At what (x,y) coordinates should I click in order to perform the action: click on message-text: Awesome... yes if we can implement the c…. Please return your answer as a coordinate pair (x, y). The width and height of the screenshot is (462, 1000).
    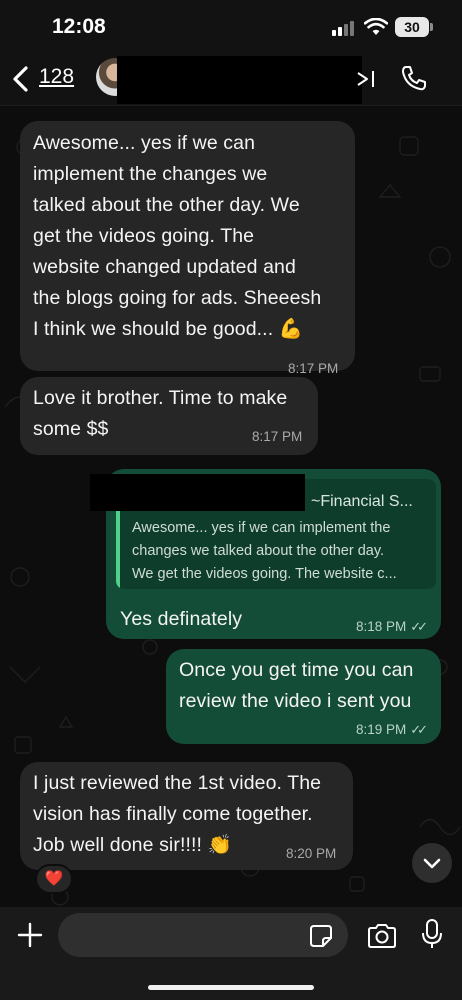
    Looking at the image, I should click on (177, 236).